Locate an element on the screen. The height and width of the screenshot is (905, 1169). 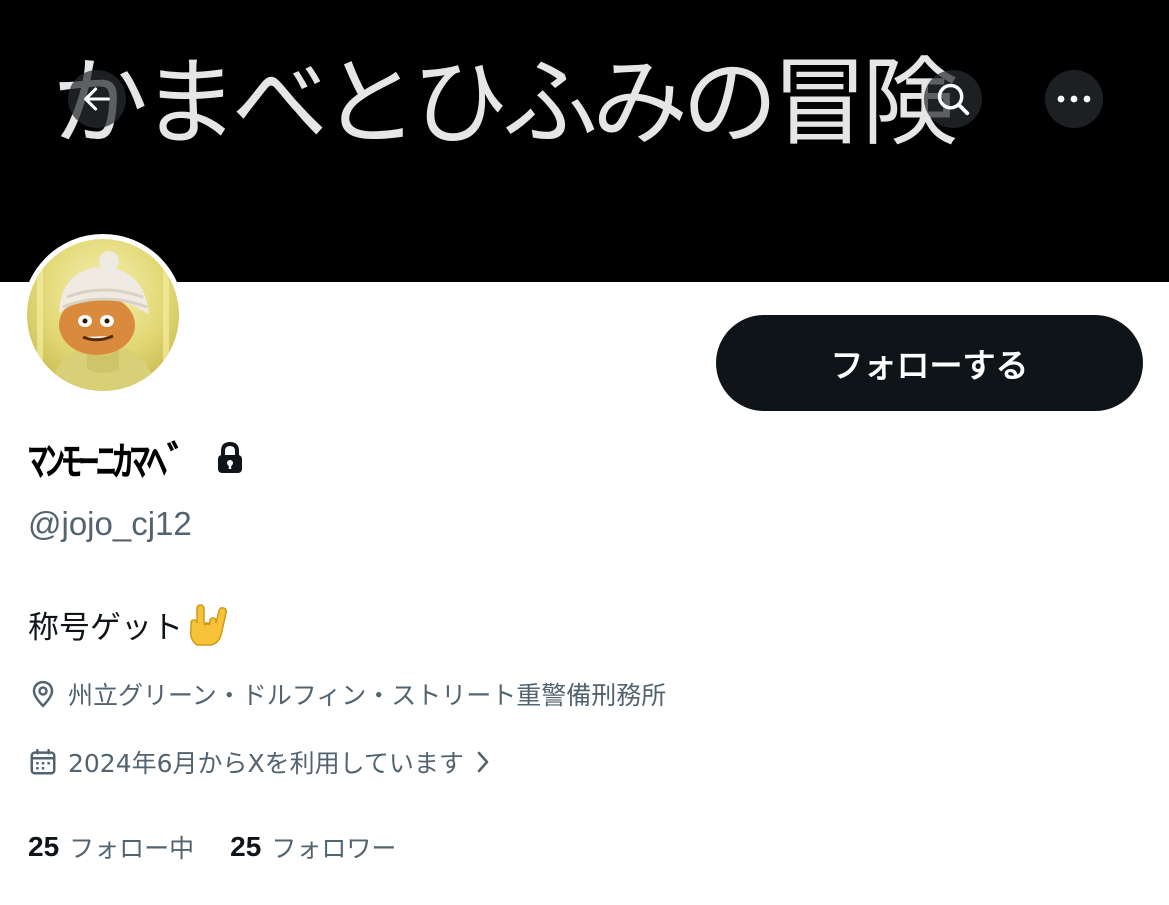
more-icon is located at coordinates (1074, 99).